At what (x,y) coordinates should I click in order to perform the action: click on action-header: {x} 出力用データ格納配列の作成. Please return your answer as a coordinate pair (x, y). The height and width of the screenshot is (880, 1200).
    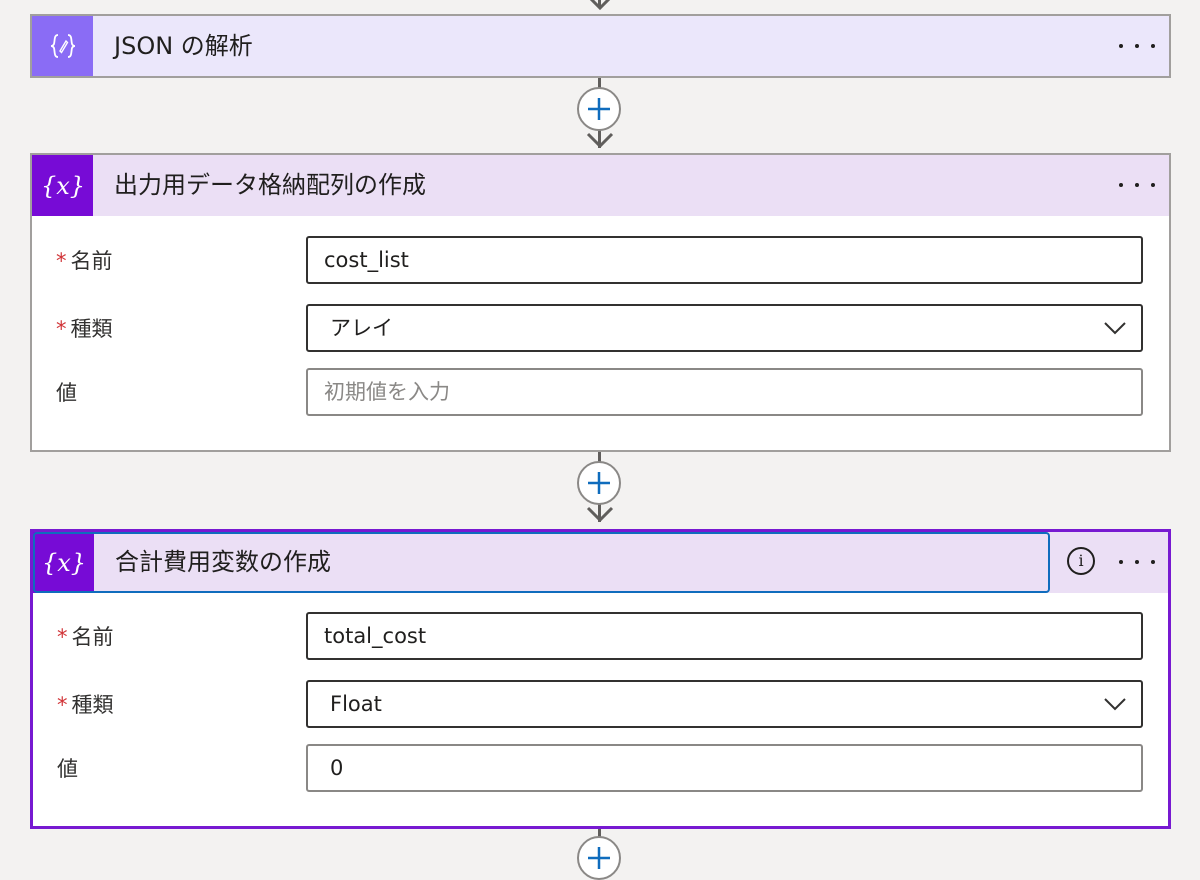
    Looking at the image, I should click on (600, 185).